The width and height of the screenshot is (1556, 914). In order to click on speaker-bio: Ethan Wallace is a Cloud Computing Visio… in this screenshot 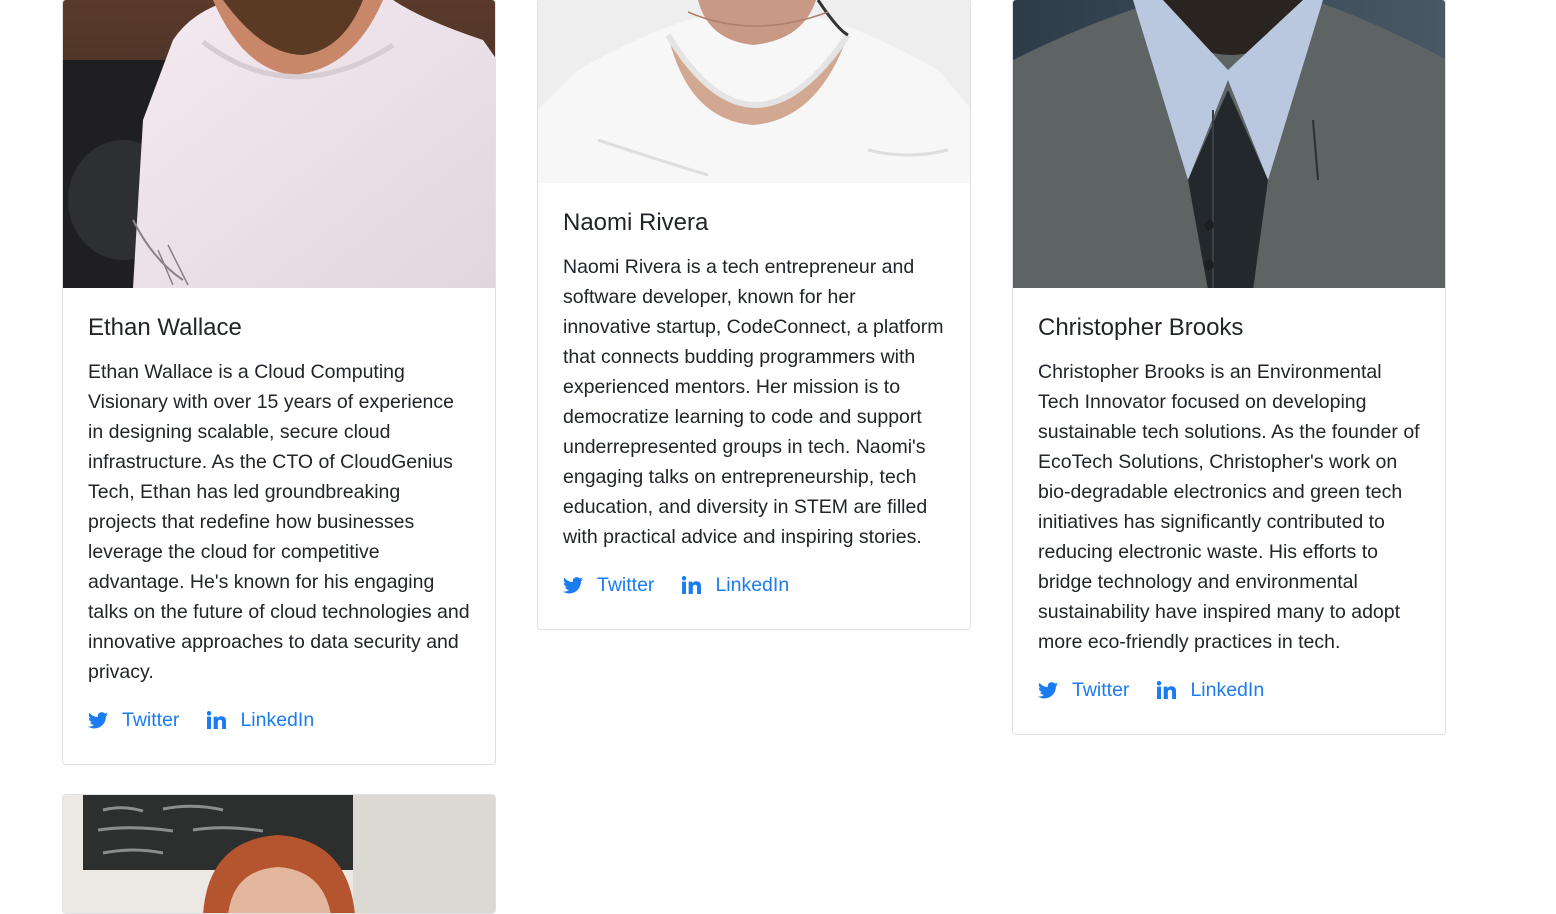, I will do `click(279, 522)`.